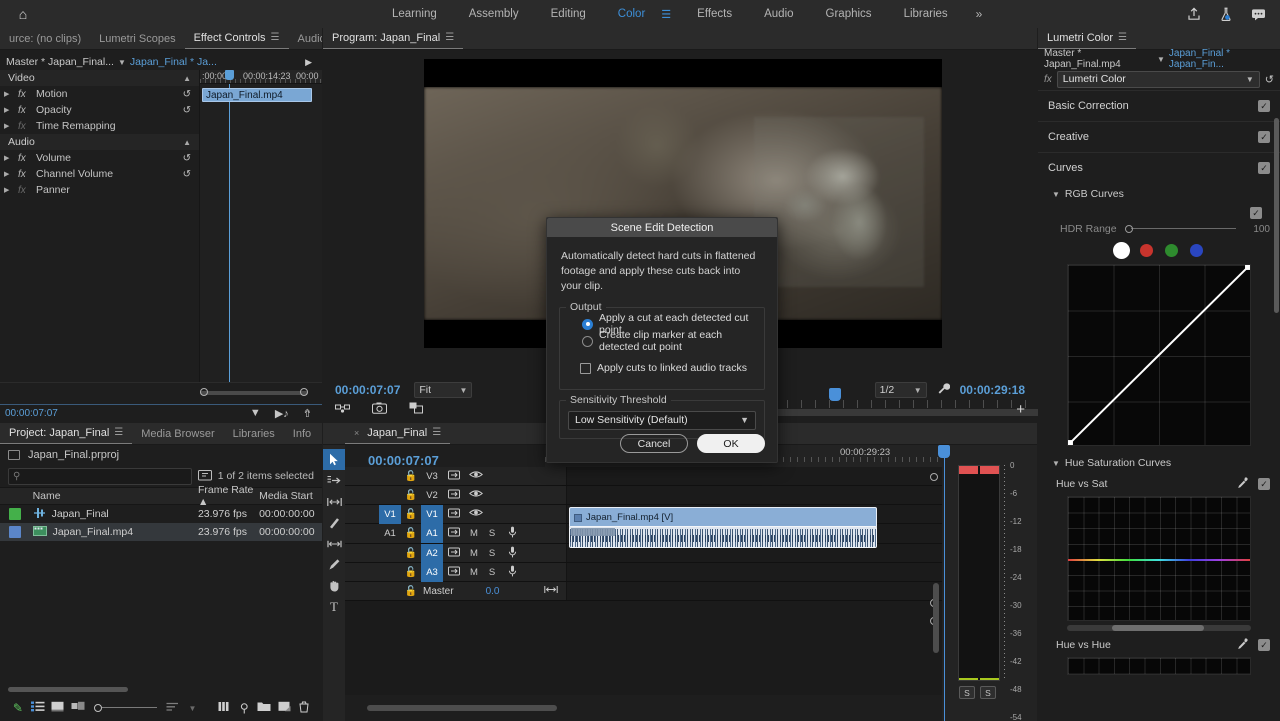 The width and height of the screenshot is (1280, 721). I want to click on workspace-tab-audio: Audio, so click(778, 14).